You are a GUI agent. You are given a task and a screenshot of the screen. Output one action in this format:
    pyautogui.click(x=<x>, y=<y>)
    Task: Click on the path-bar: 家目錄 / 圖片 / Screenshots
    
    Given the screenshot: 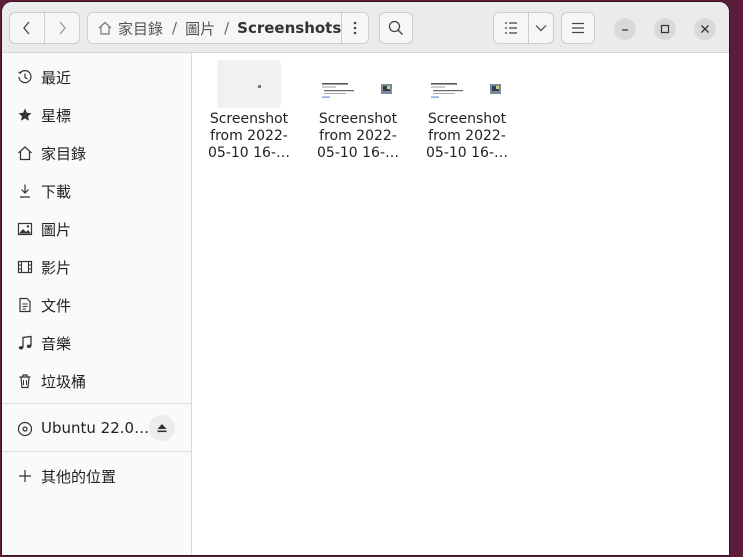 What is the action you would take?
    pyautogui.click(x=228, y=28)
    